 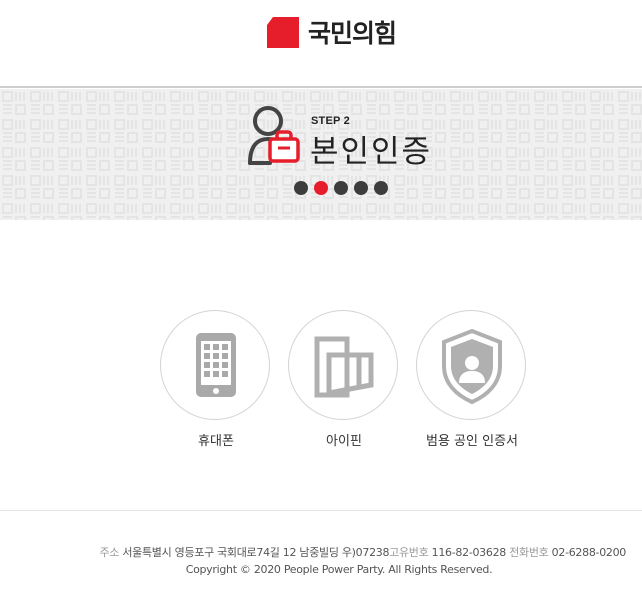 I want to click on site-header: 국민의힘, so click(x=321, y=44).